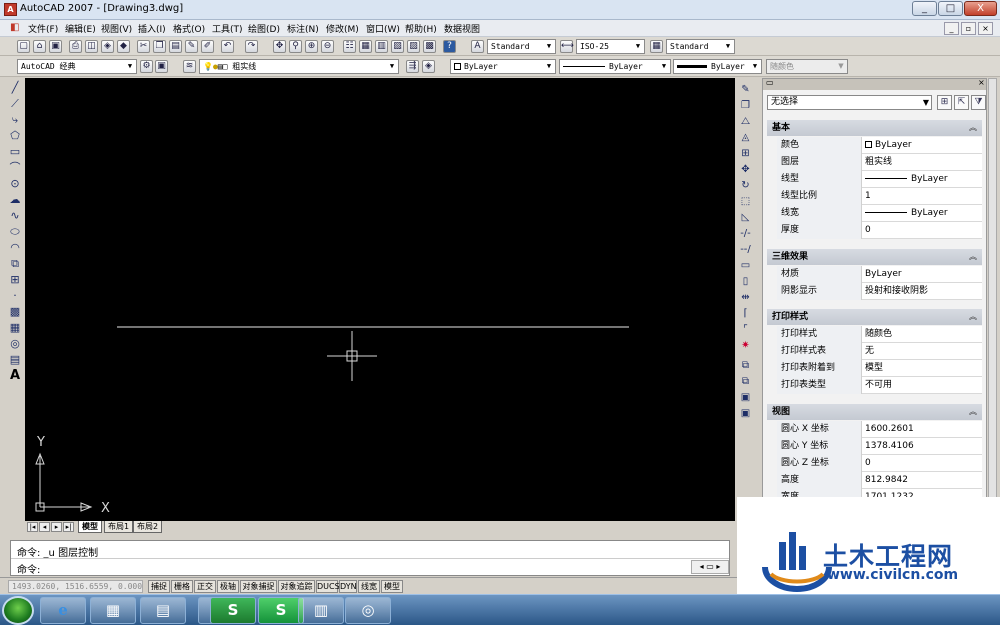 The height and width of the screenshot is (625, 1000). I want to click on save-icon: ▣, so click(55, 46).